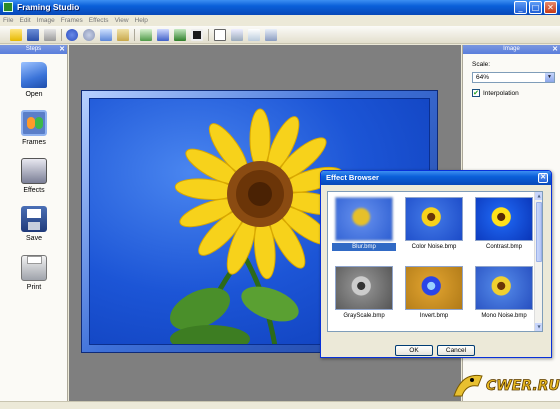  I want to click on effect-name: GrayScale.bmp, so click(364, 316).